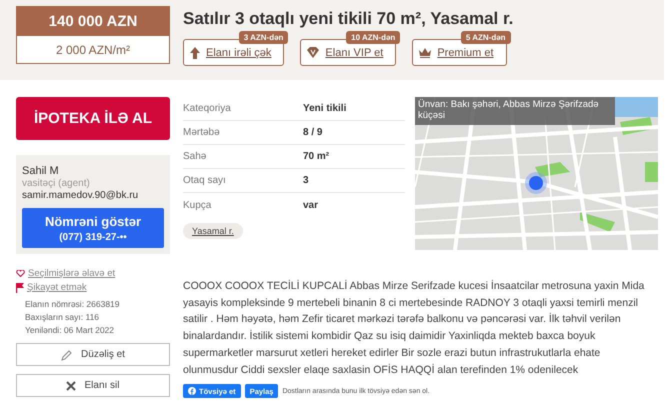 The image size is (668, 420). I want to click on price: 140 000 AZN, so click(93, 21).